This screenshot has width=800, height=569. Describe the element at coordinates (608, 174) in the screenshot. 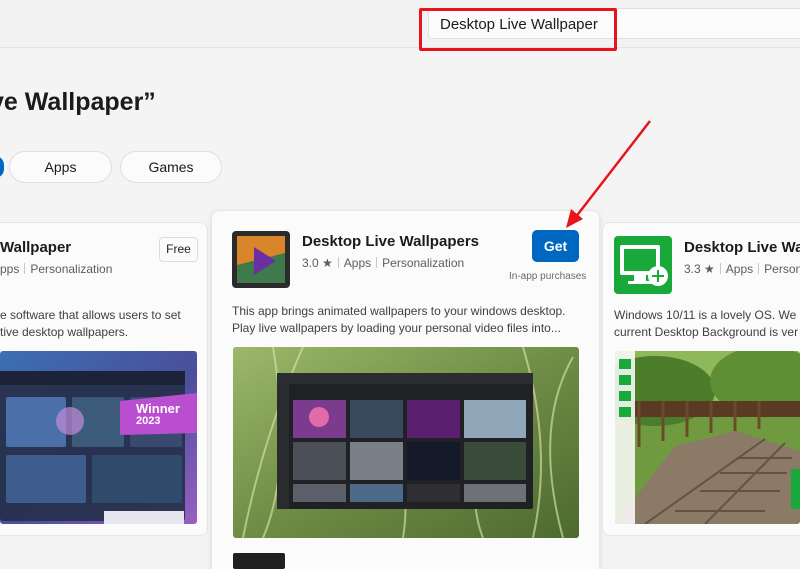

I see `annotation-arrow` at that location.